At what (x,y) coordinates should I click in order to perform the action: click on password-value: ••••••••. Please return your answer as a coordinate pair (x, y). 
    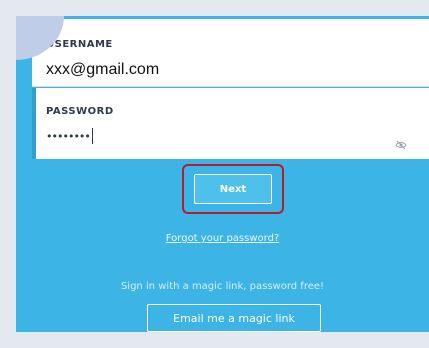
    Looking at the image, I should click on (68, 136).